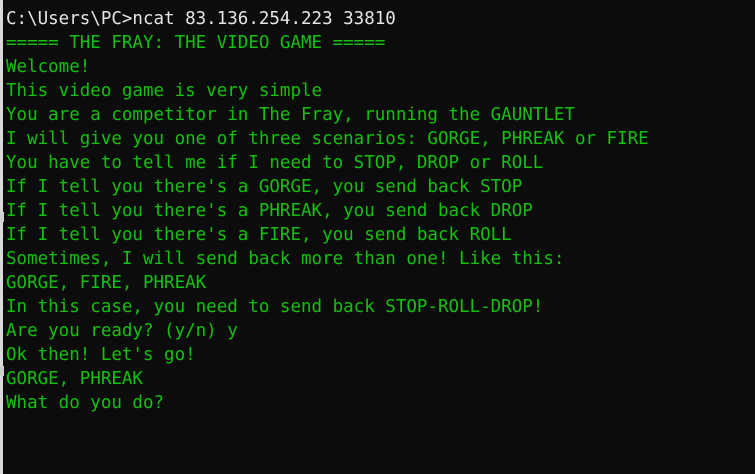 This screenshot has height=474, width=755. Describe the element at coordinates (48, 67) in the screenshot. I see `output-line: Welcome!` at that location.